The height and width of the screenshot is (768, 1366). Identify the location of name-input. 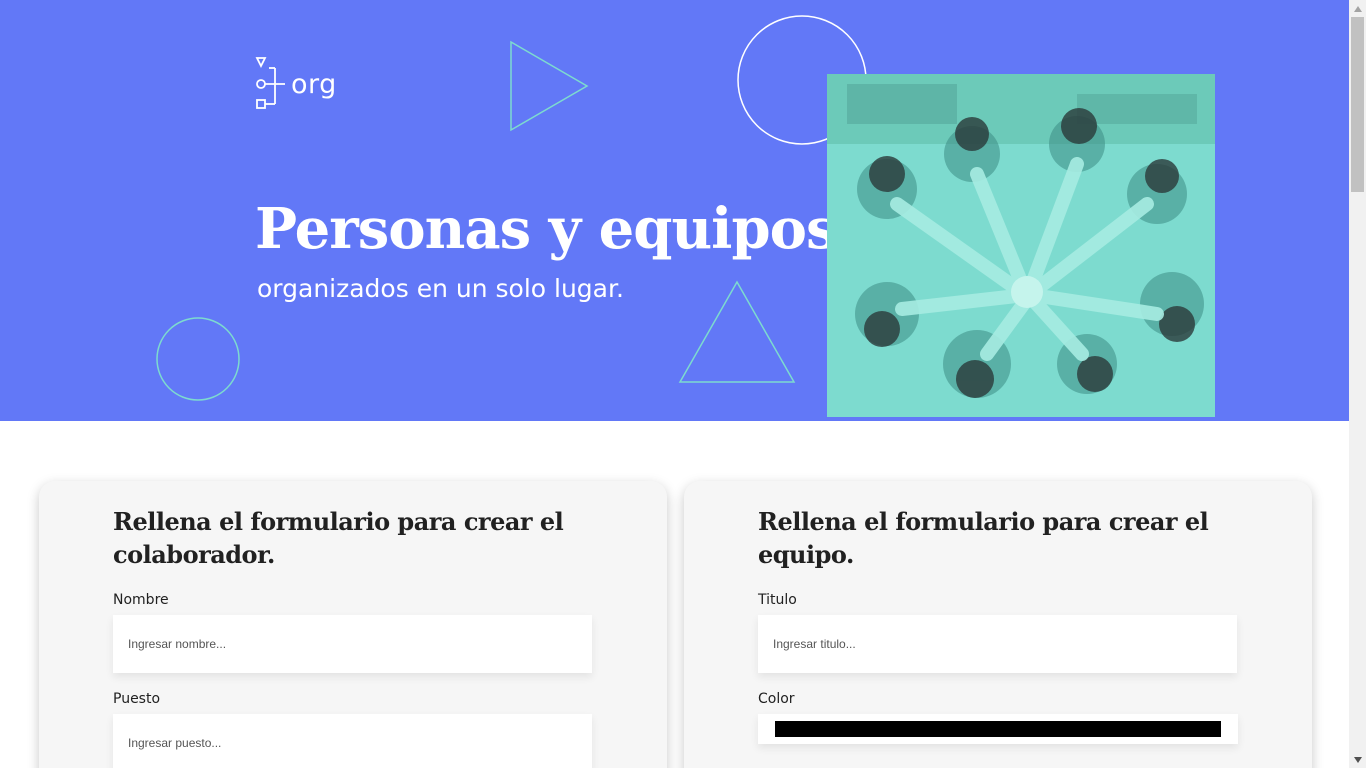
(352, 644).